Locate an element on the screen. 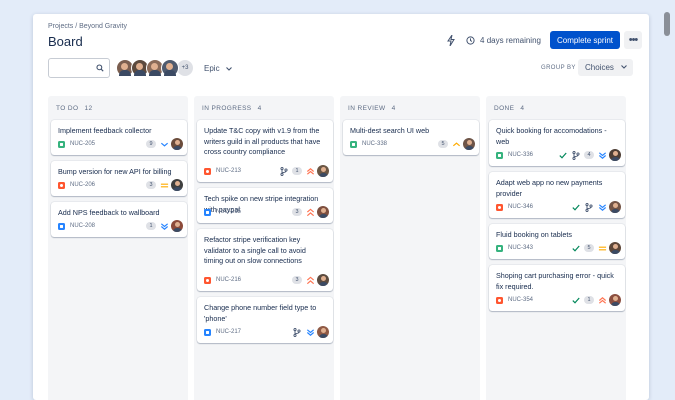 The width and height of the screenshot is (675, 400). issue-card: Multi-dest search UI web NUC-338 5 is located at coordinates (411, 137).